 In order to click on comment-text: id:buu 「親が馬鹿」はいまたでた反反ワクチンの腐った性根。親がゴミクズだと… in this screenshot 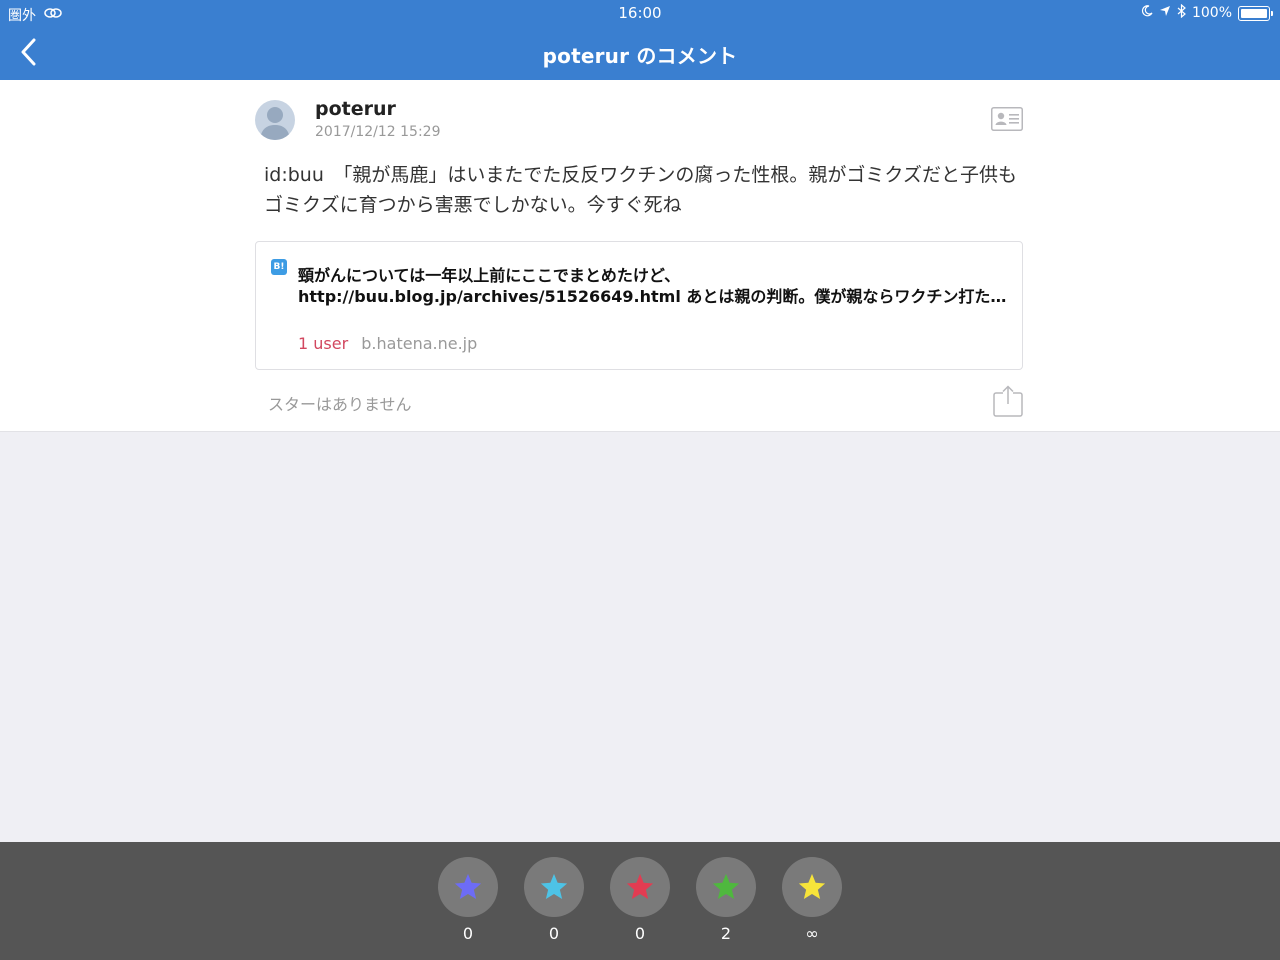, I will do `click(641, 190)`.